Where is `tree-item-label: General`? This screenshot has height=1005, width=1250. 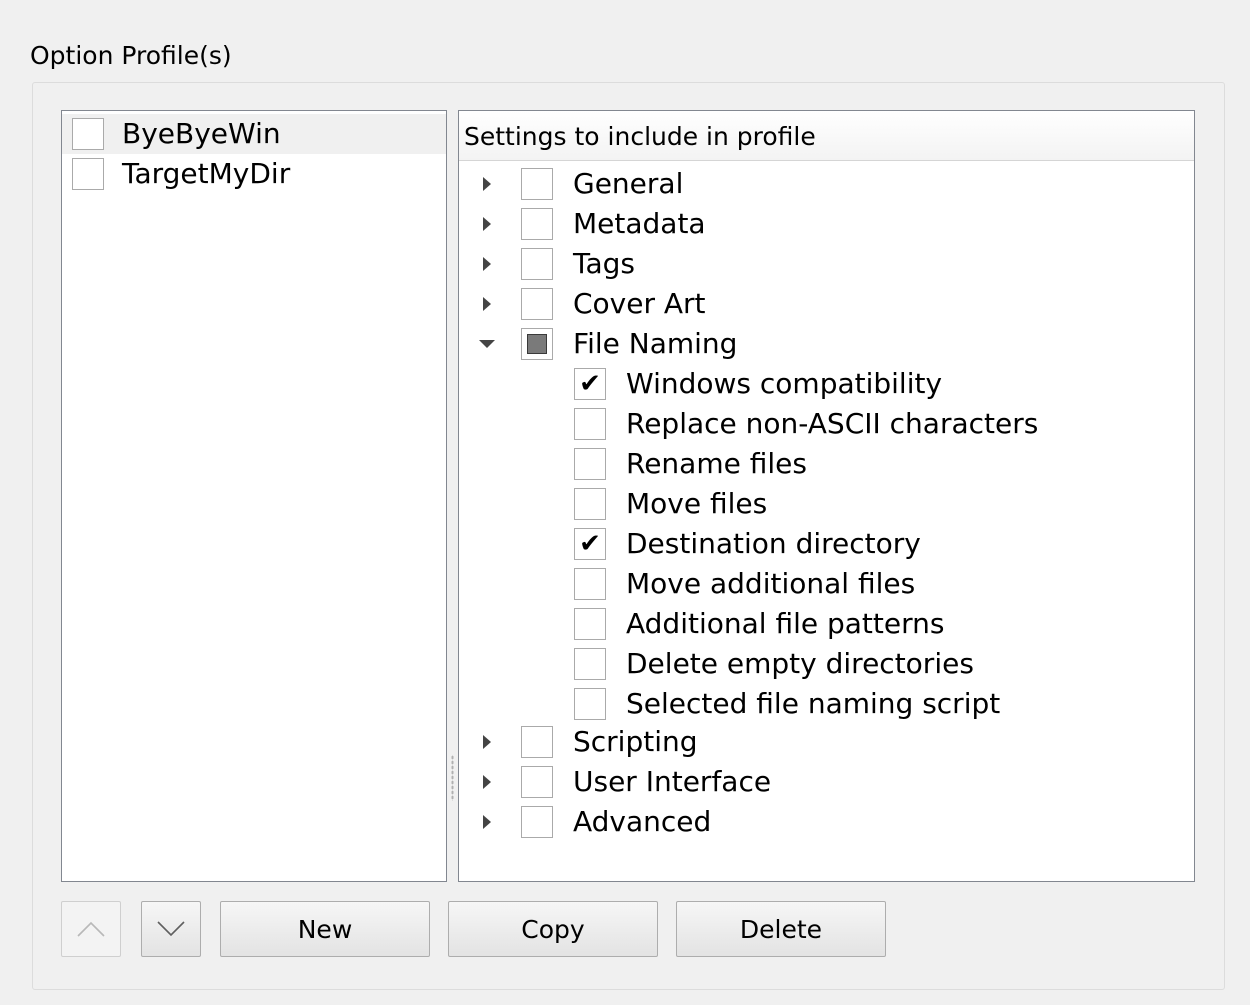
tree-item-label: General is located at coordinates (628, 183).